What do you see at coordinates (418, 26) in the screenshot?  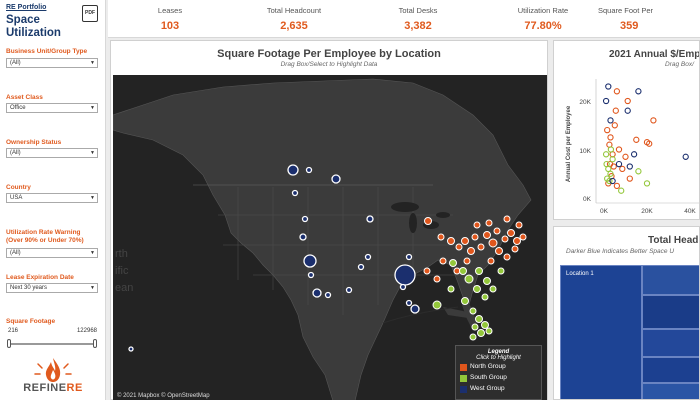 I see `kpi-value: 3,382` at bounding box center [418, 26].